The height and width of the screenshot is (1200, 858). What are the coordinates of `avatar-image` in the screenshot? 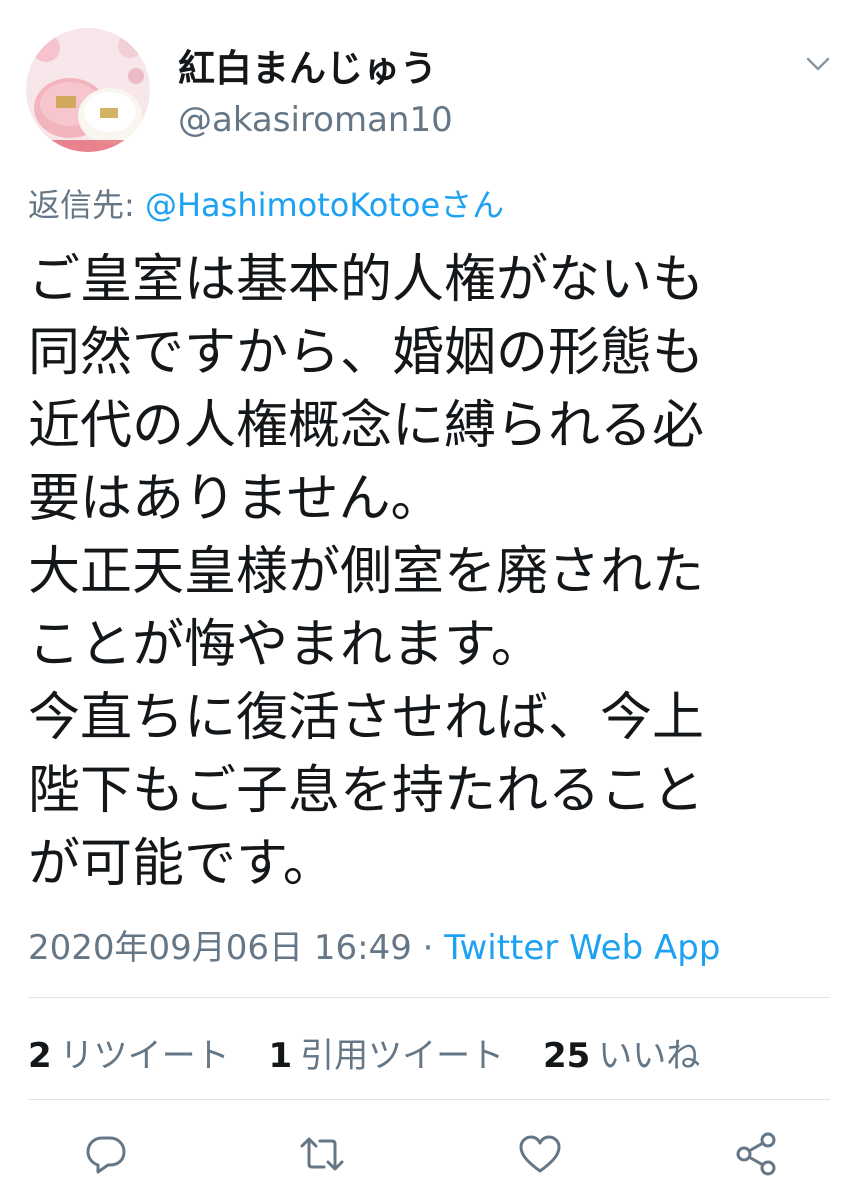 It's located at (88, 90).